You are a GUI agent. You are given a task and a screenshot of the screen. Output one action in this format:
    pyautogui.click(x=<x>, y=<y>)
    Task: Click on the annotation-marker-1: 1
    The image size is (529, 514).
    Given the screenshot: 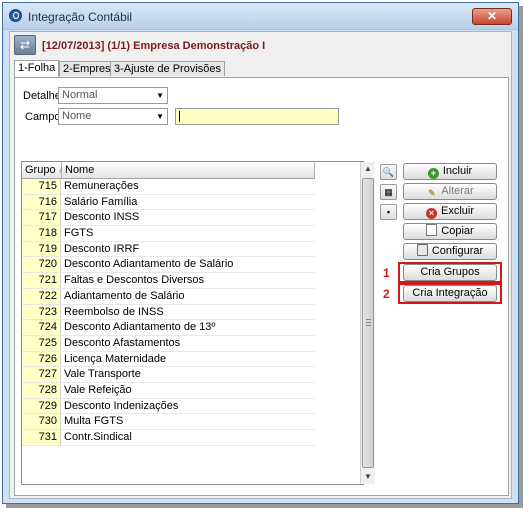 What is the action you would take?
    pyautogui.click(x=386, y=273)
    